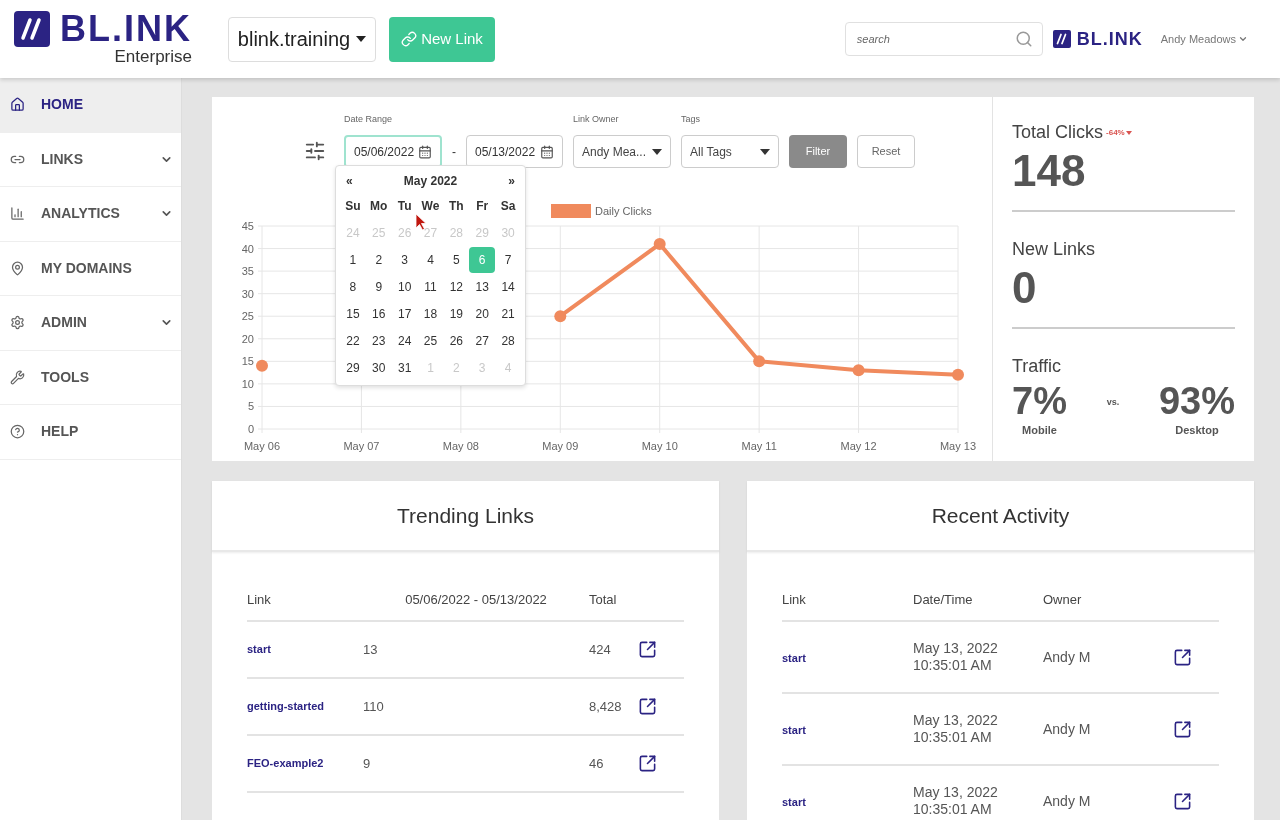 The height and width of the screenshot is (820, 1280). Describe the element at coordinates (379, 206) in the screenshot. I see `weekday-label: Mo` at that location.